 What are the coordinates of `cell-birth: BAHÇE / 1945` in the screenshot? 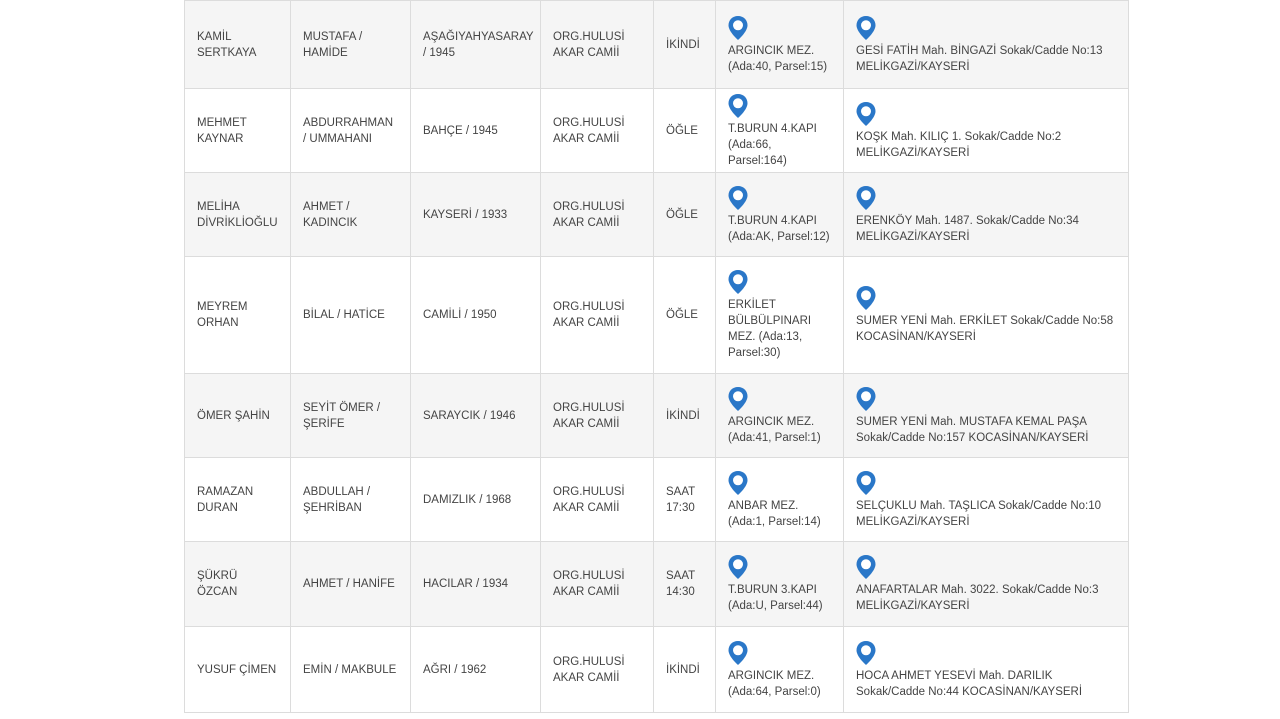 It's located at (475, 130).